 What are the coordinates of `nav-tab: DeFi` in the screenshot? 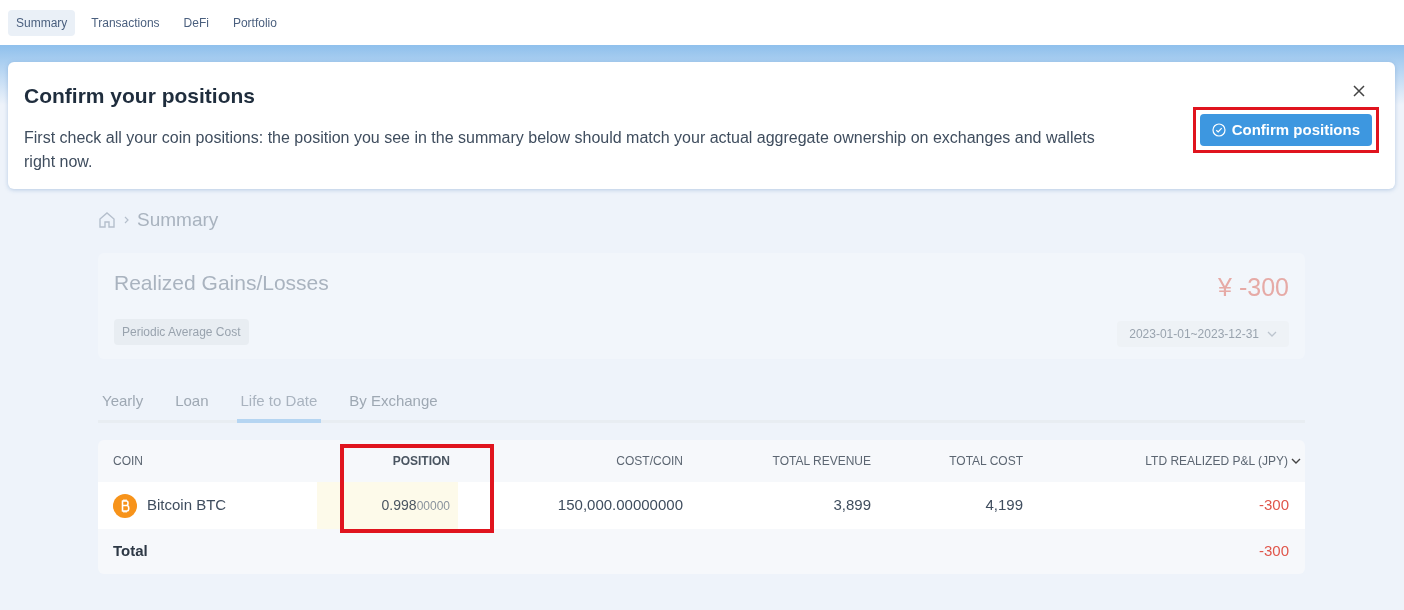 It's located at (196, 22).